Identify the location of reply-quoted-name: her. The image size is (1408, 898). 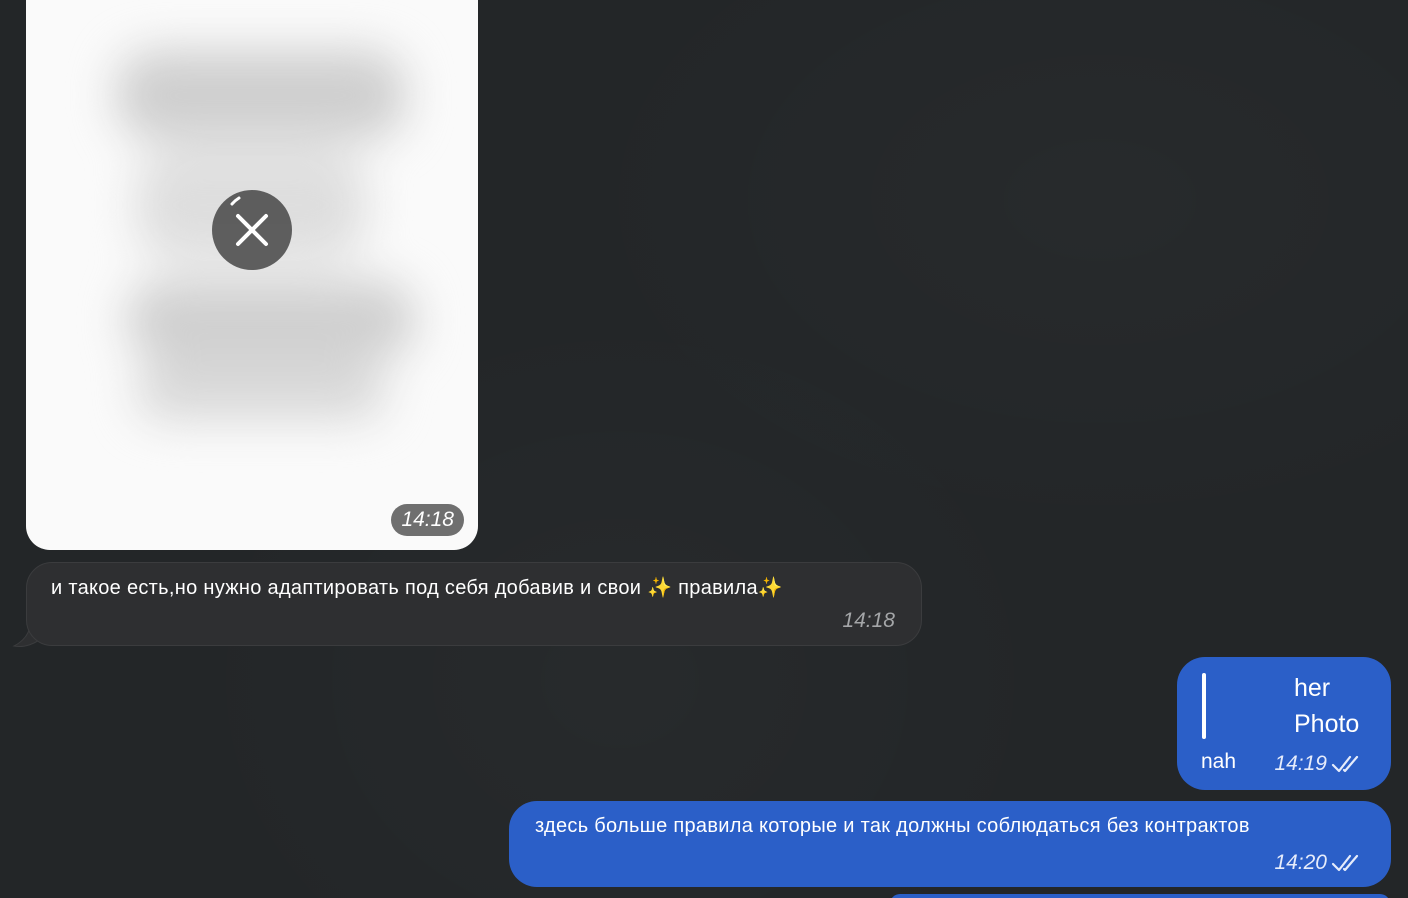
(1312, 688).